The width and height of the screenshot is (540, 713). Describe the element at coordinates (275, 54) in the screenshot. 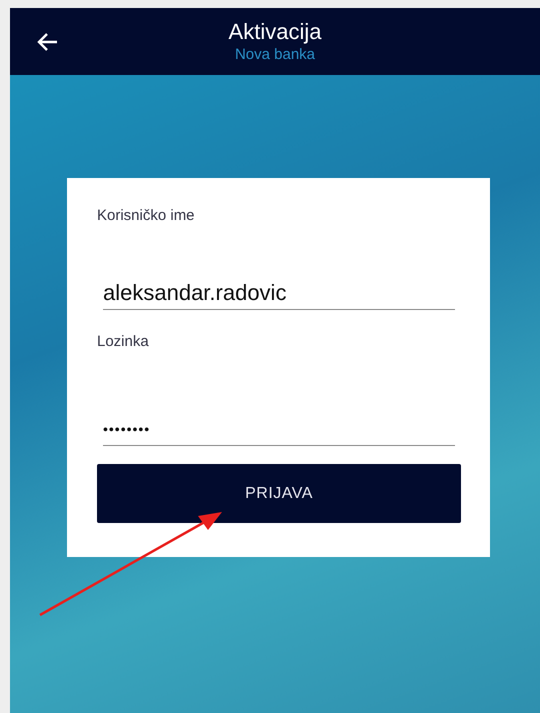

I see `screen-subtitle: Nova banka` at that location.